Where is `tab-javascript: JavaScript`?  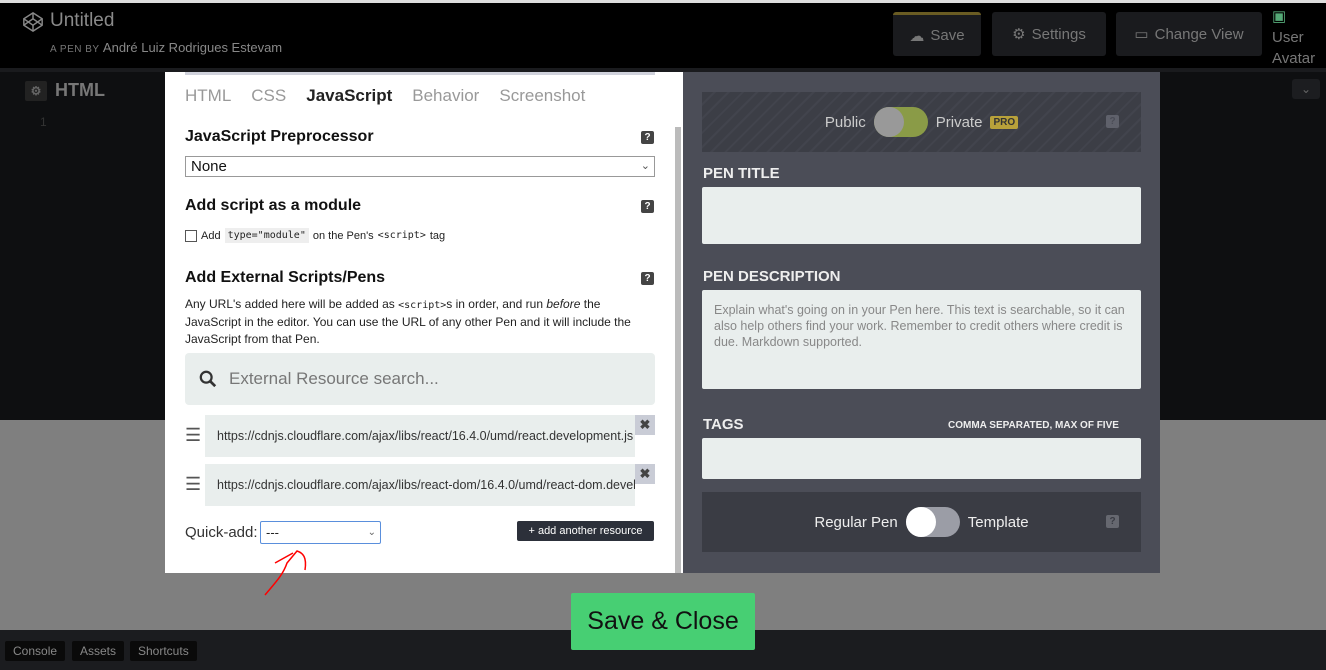
tab-javascript: JavaScript is located at coordinates (349, 96).